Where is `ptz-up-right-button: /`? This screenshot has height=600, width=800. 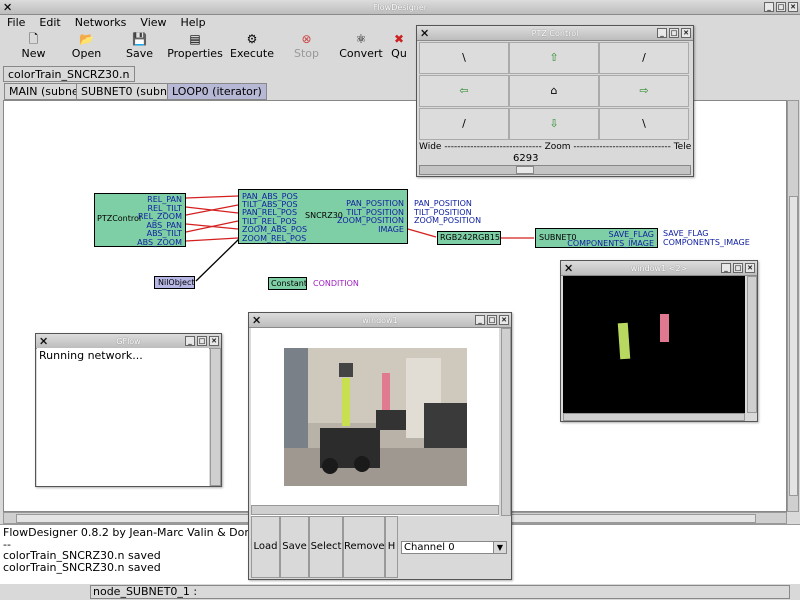 ptz-up-right-button: / is located at coordinates (644, 58).